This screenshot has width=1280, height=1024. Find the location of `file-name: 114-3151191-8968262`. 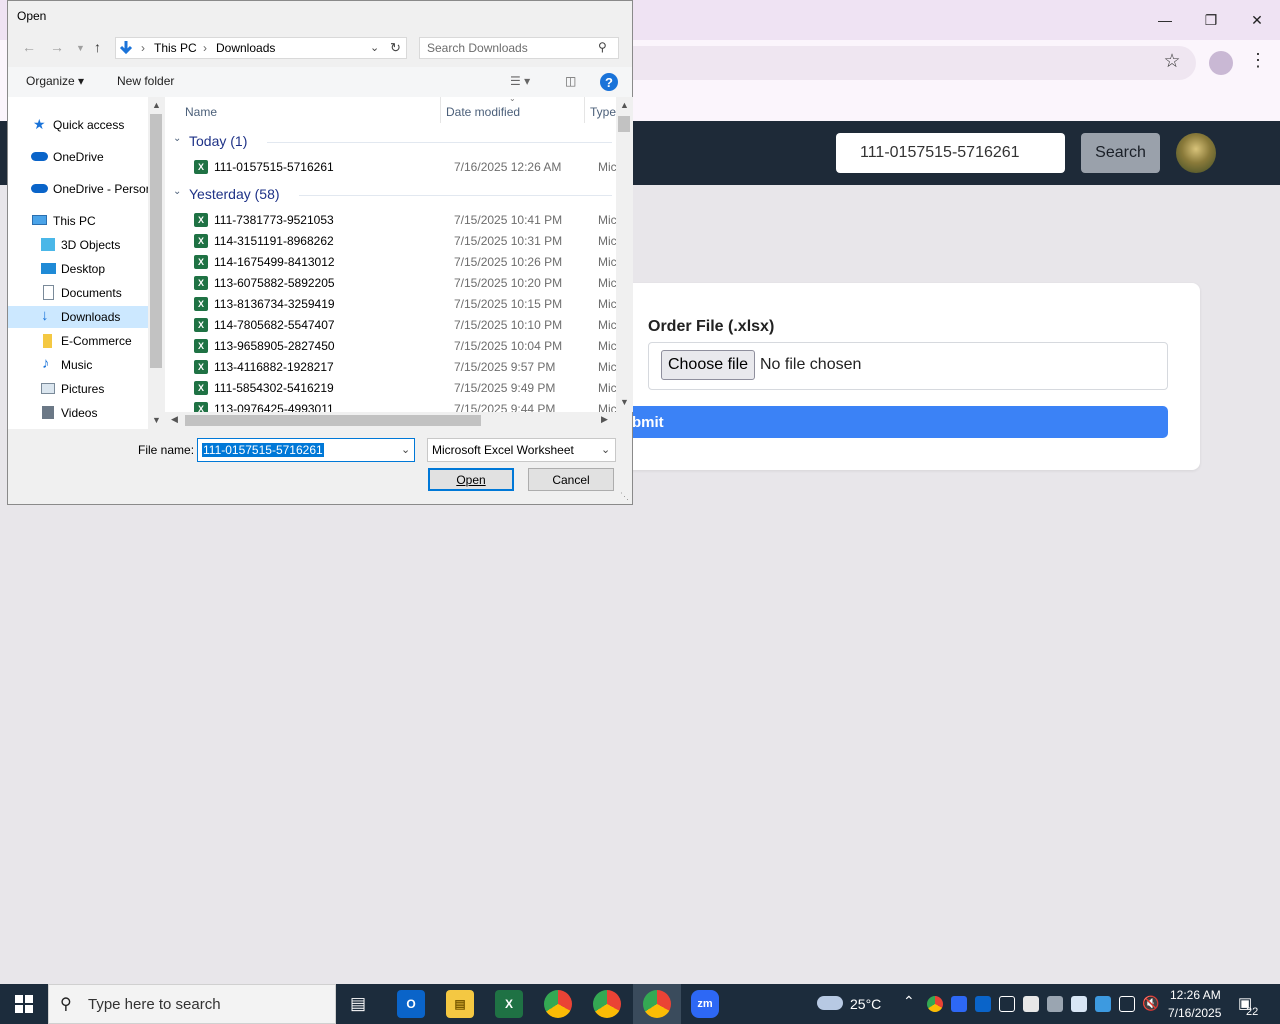

file-name: 114-3151191-8968262 is located at coordinates (274, 241).